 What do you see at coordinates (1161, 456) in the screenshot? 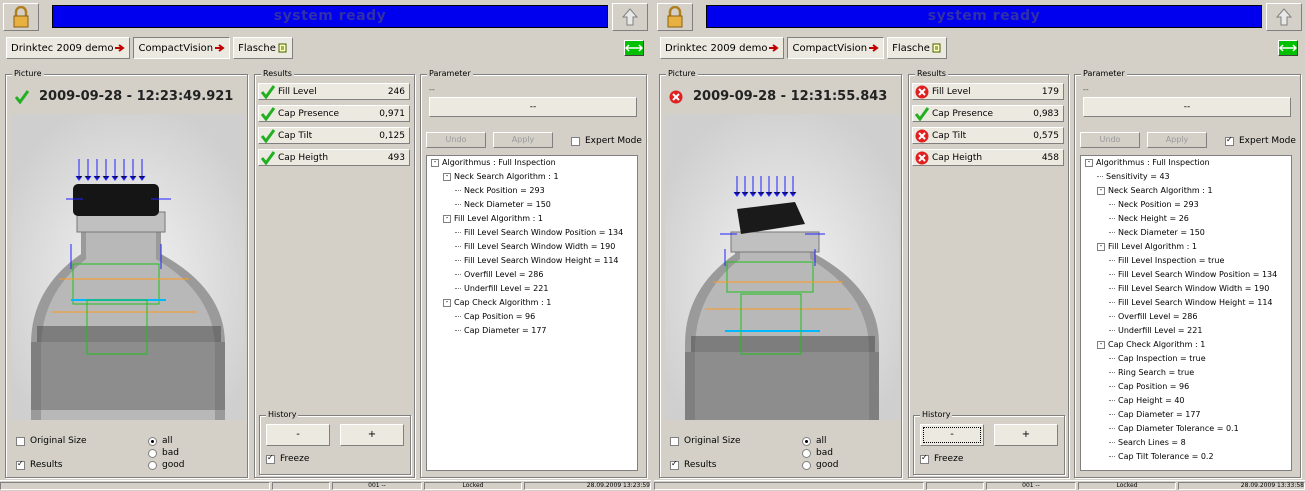
I see `tree-node: Cap Tilt Tolerance = 0.2` at bounding box center [1161, 456].